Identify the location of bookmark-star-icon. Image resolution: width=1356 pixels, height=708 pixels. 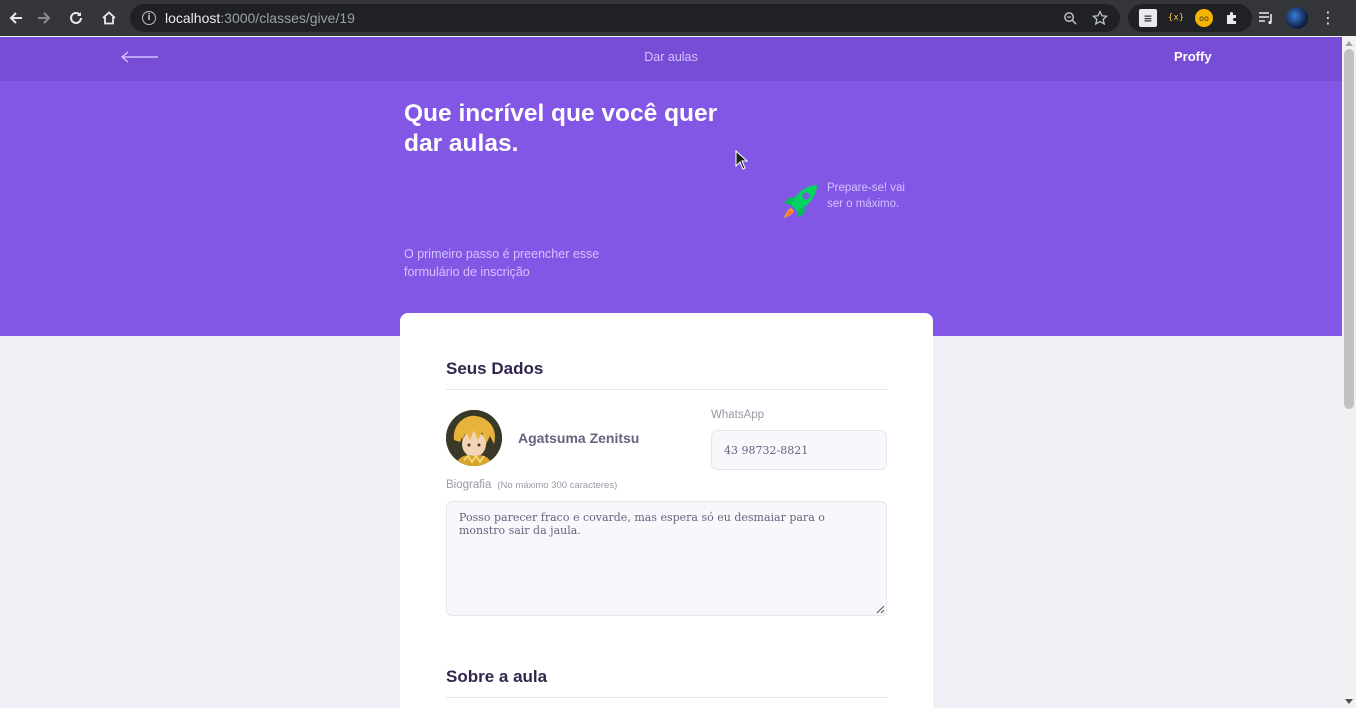
(1100, 18).